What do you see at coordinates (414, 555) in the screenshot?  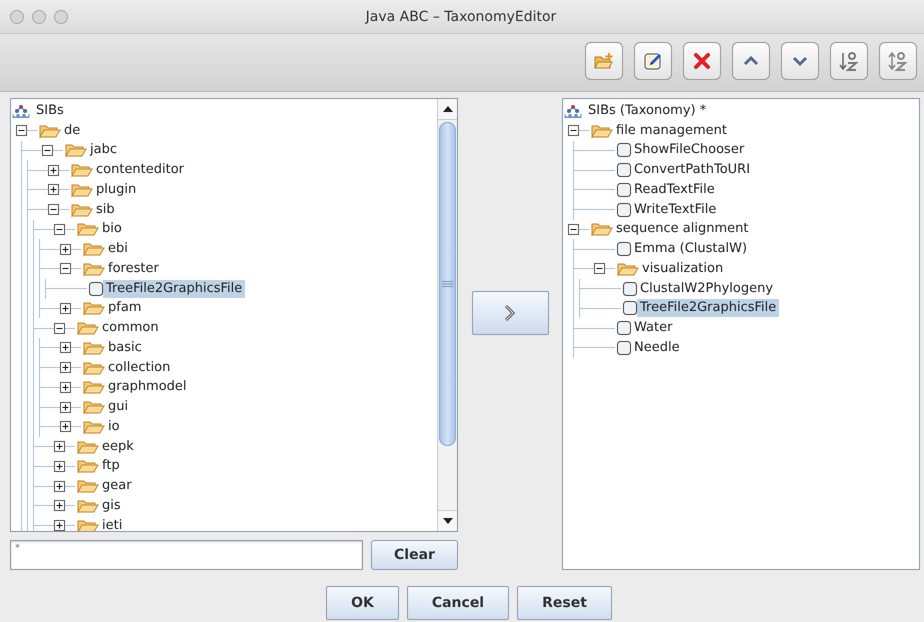 I see `clear-button: Clear` at bounding box center [414, 555].